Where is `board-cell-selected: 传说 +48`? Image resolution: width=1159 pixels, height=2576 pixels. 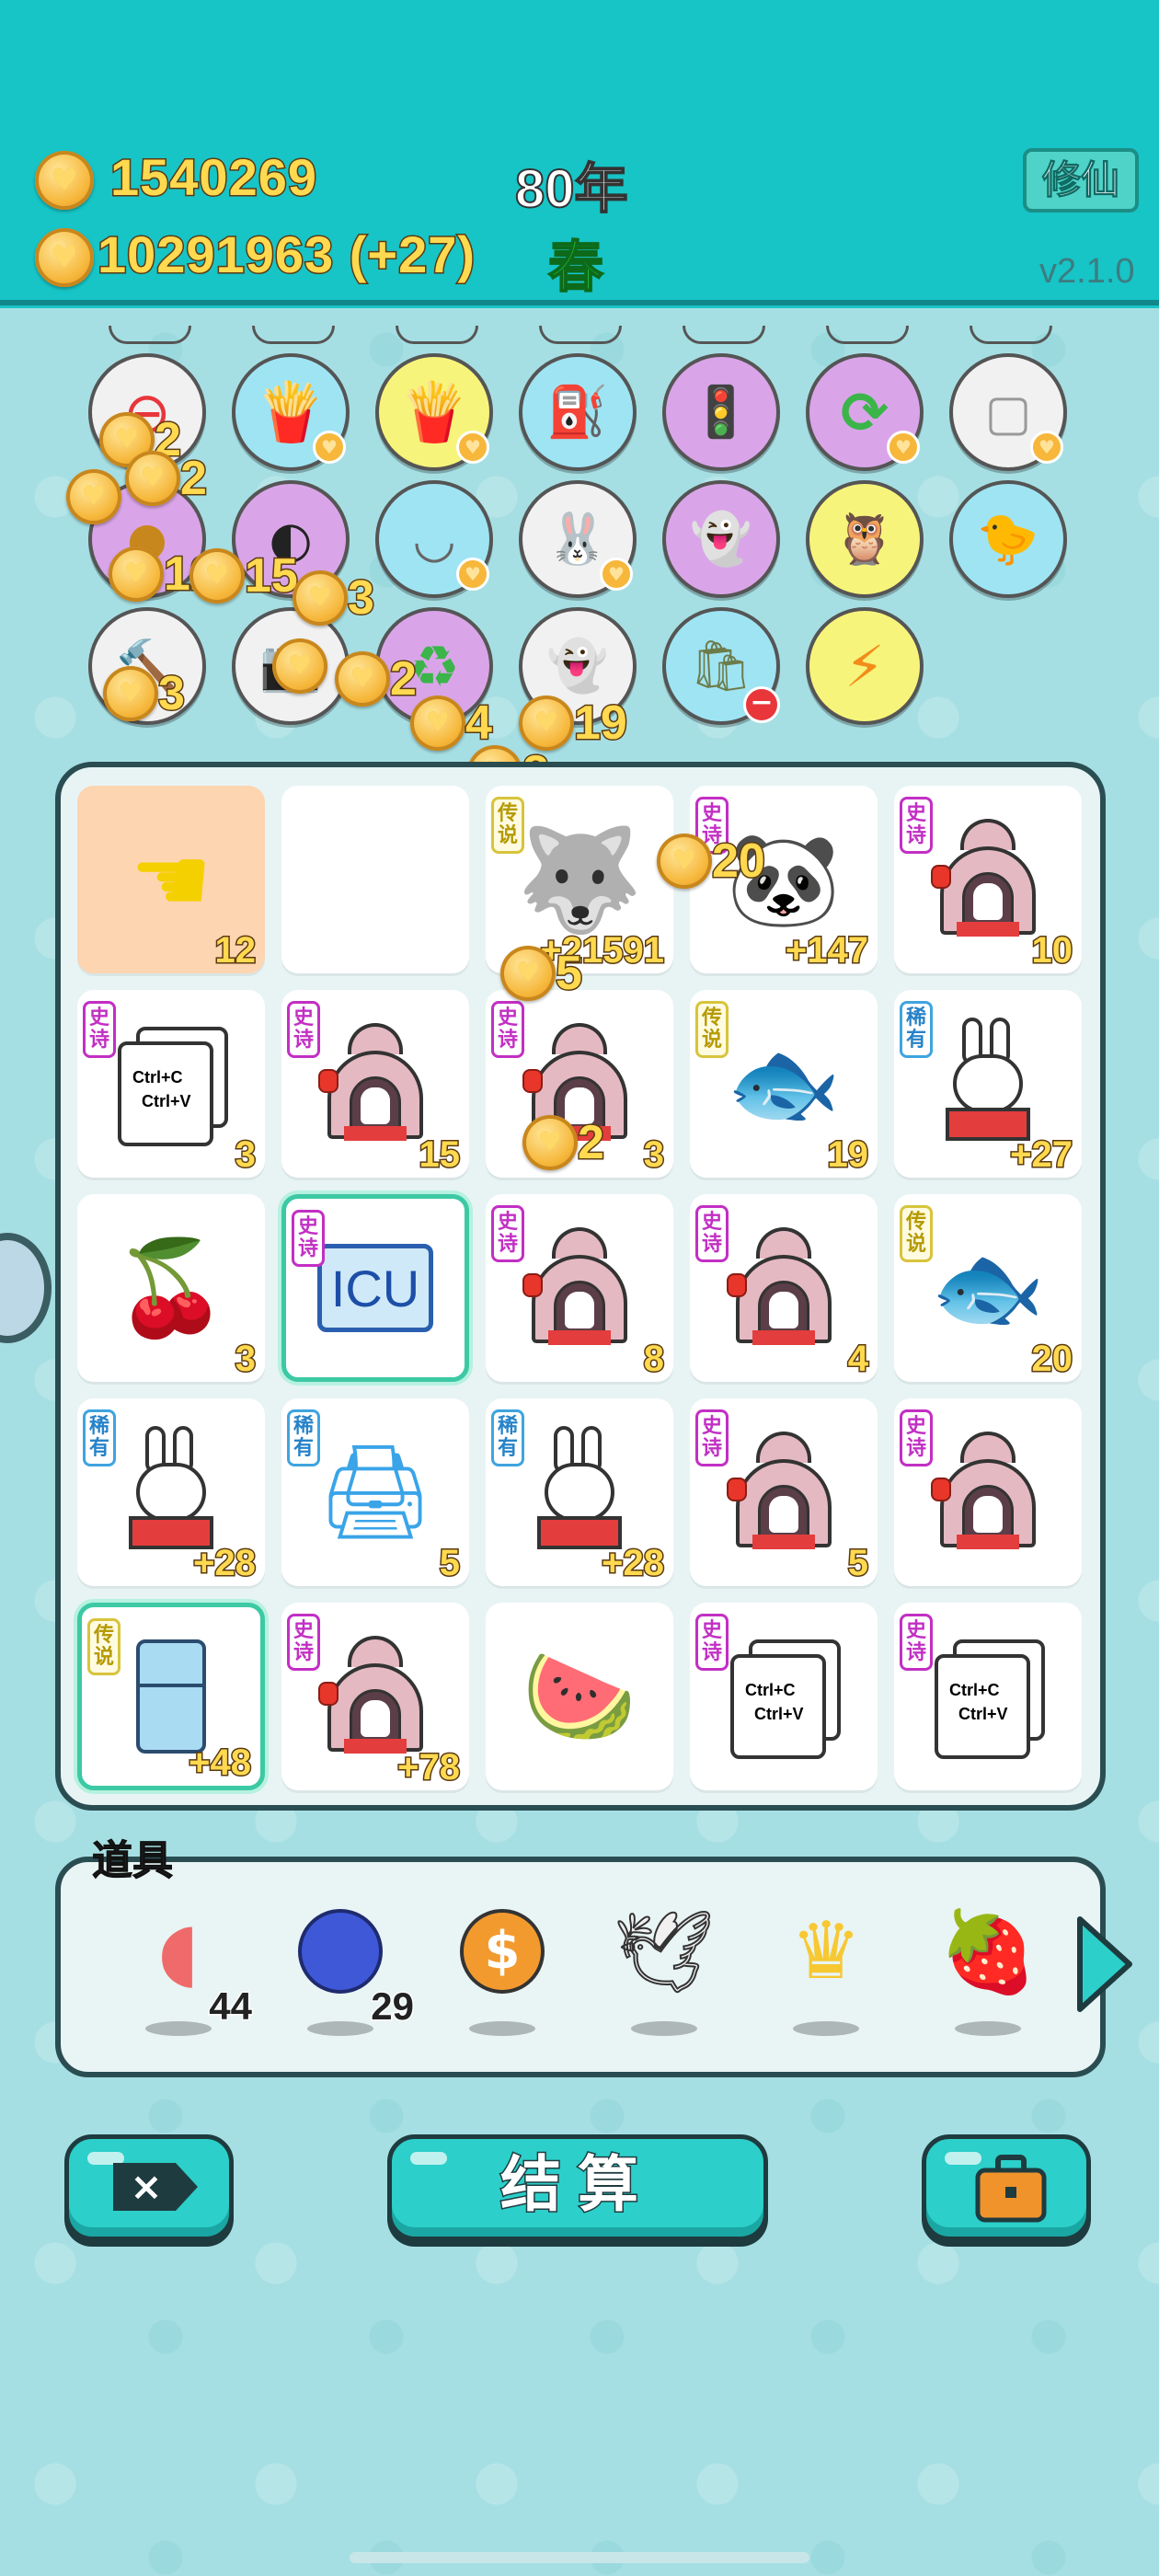 board-cell-selected: 传说 +48 is located at coordinates (171, 1696).